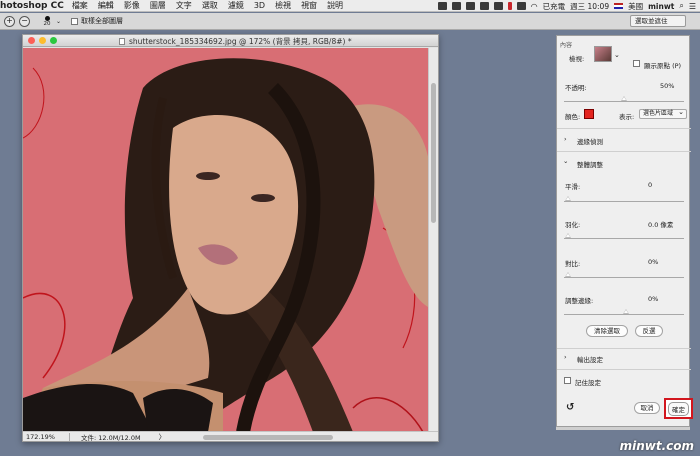  Describe the element at coordinates (9, 21) in the screenshot. I see `add-to-selection-icon: +` at that location.